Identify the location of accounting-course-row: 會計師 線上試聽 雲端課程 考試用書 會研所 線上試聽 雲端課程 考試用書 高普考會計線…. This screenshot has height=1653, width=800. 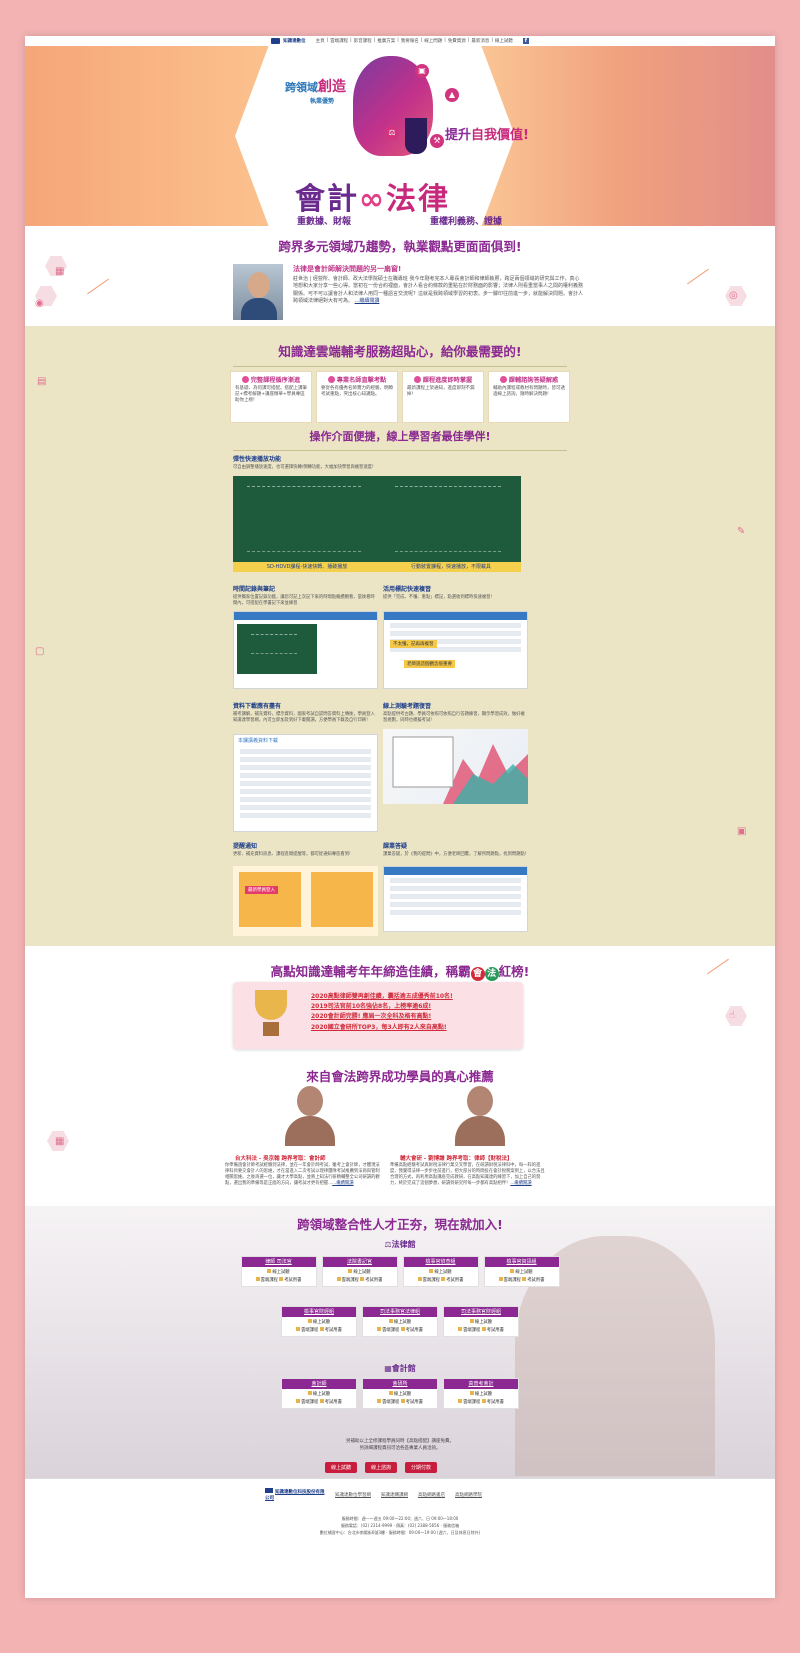
(400, 1393).